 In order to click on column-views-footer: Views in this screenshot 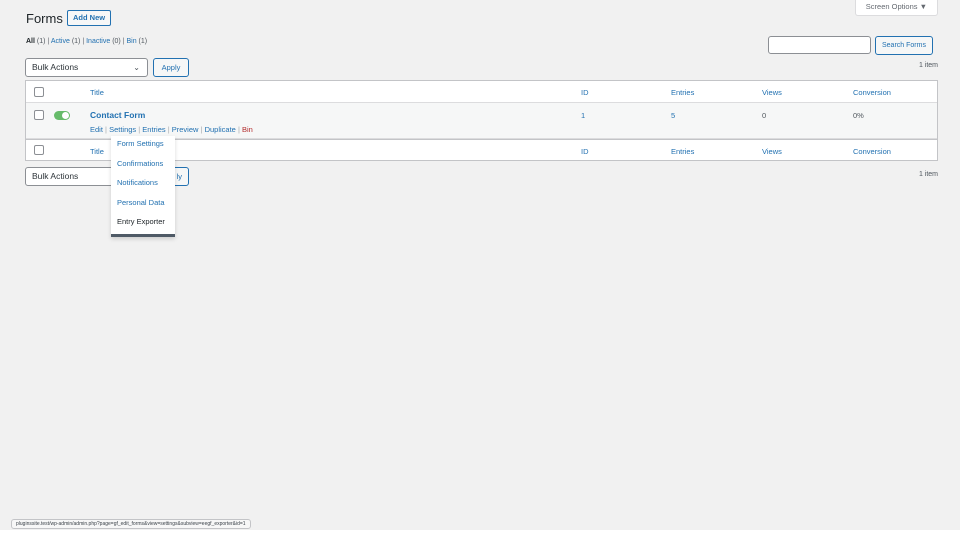, I will do `click(772, 151)`.